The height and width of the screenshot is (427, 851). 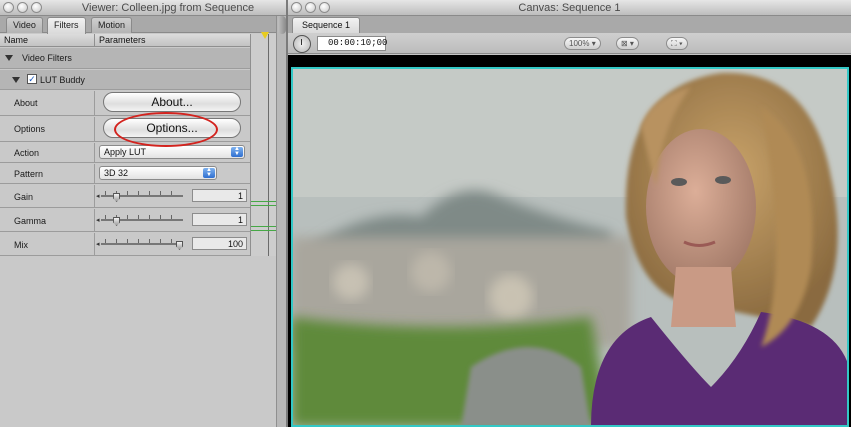 I want to click on gamma-slider: ◂, so click(x=140, y=220).